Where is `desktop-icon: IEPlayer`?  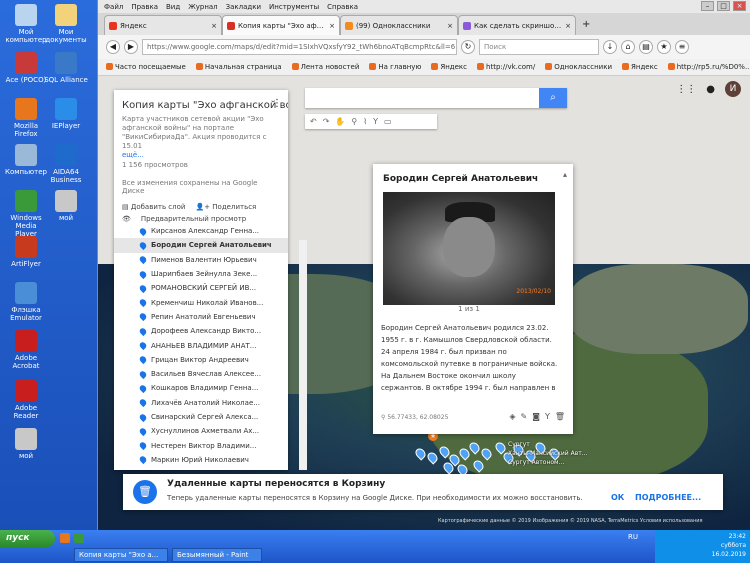
desktop-icon: IEPlayer is located at coordinates (66, 114).